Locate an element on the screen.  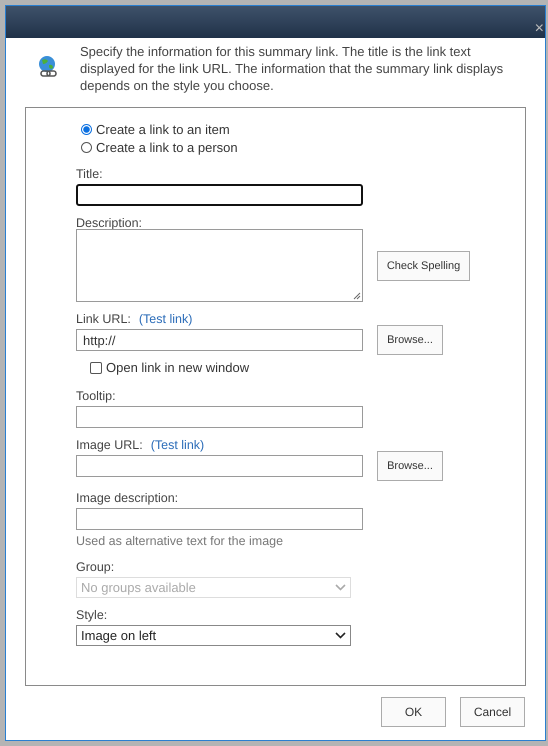
title-field is located at coordinates (219, 195).